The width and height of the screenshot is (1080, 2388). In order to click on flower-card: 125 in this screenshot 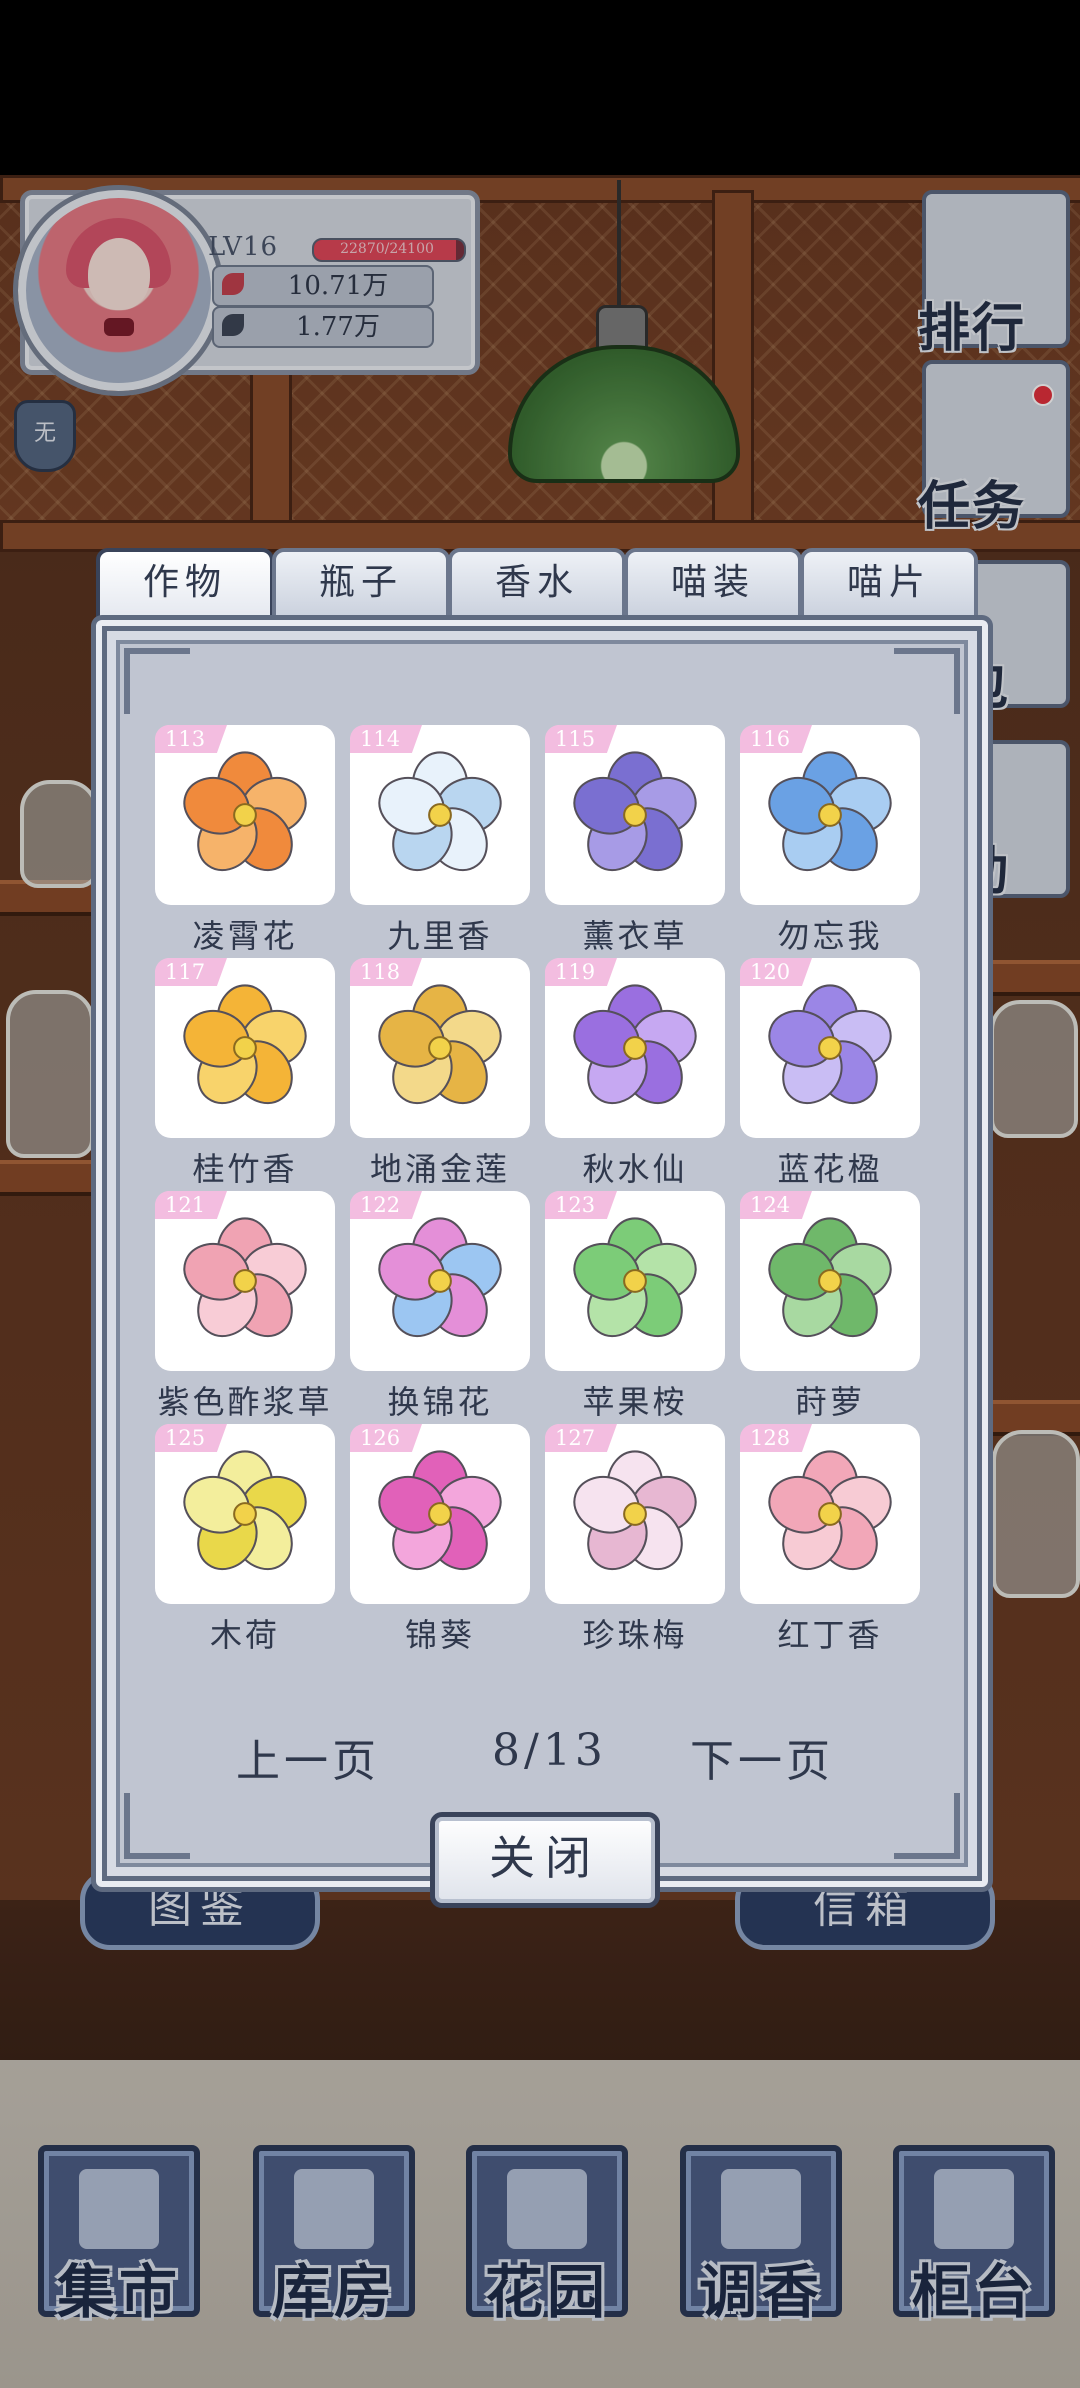, I will do `click(245, 1514)`.